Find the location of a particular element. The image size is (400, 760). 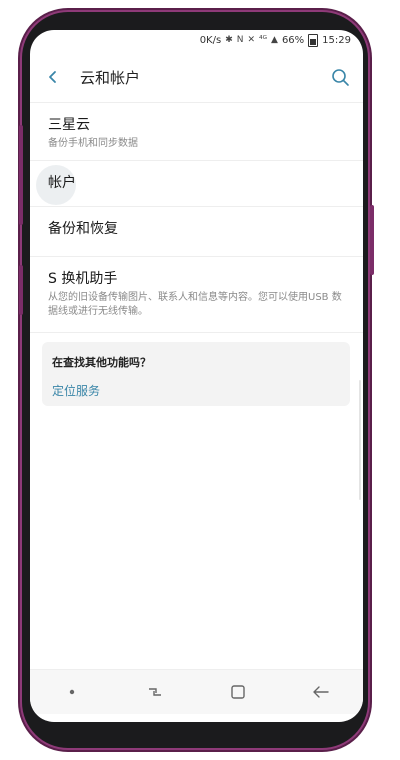

item-title: S 换机助手 is located at coordinates (83, 279).